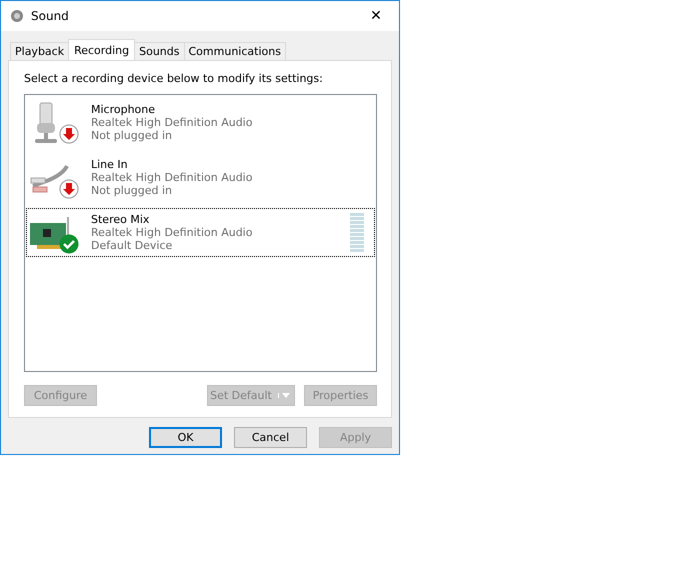 Image resolution: width=689 pixels, height=585 pixels. What do you see at coordinates (40, 51) in the screenshot?
I see `tab: Playback` at bounding box center [40, 51].